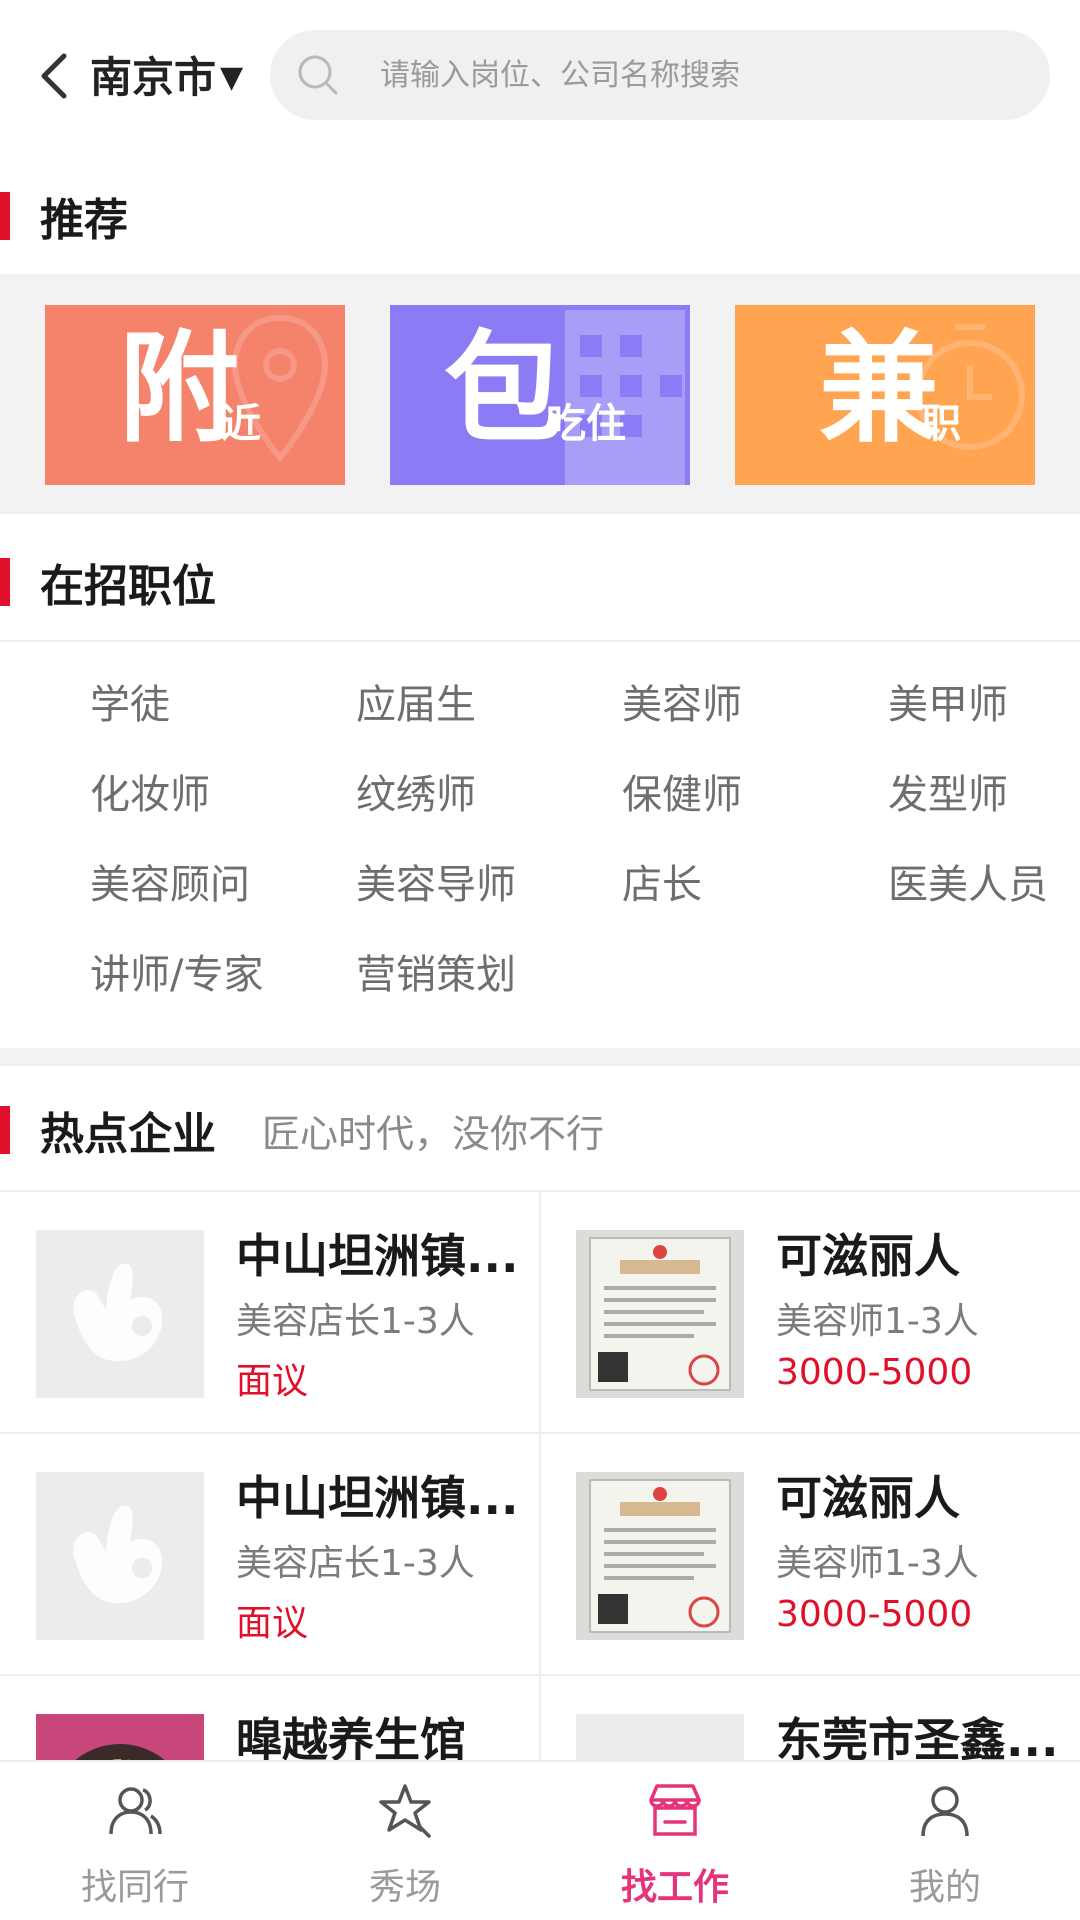 Image resolution: width=1080 pixels, height=1920 pixels. I want to click on city-selector: 南京市 ▼, so click(166, 78).